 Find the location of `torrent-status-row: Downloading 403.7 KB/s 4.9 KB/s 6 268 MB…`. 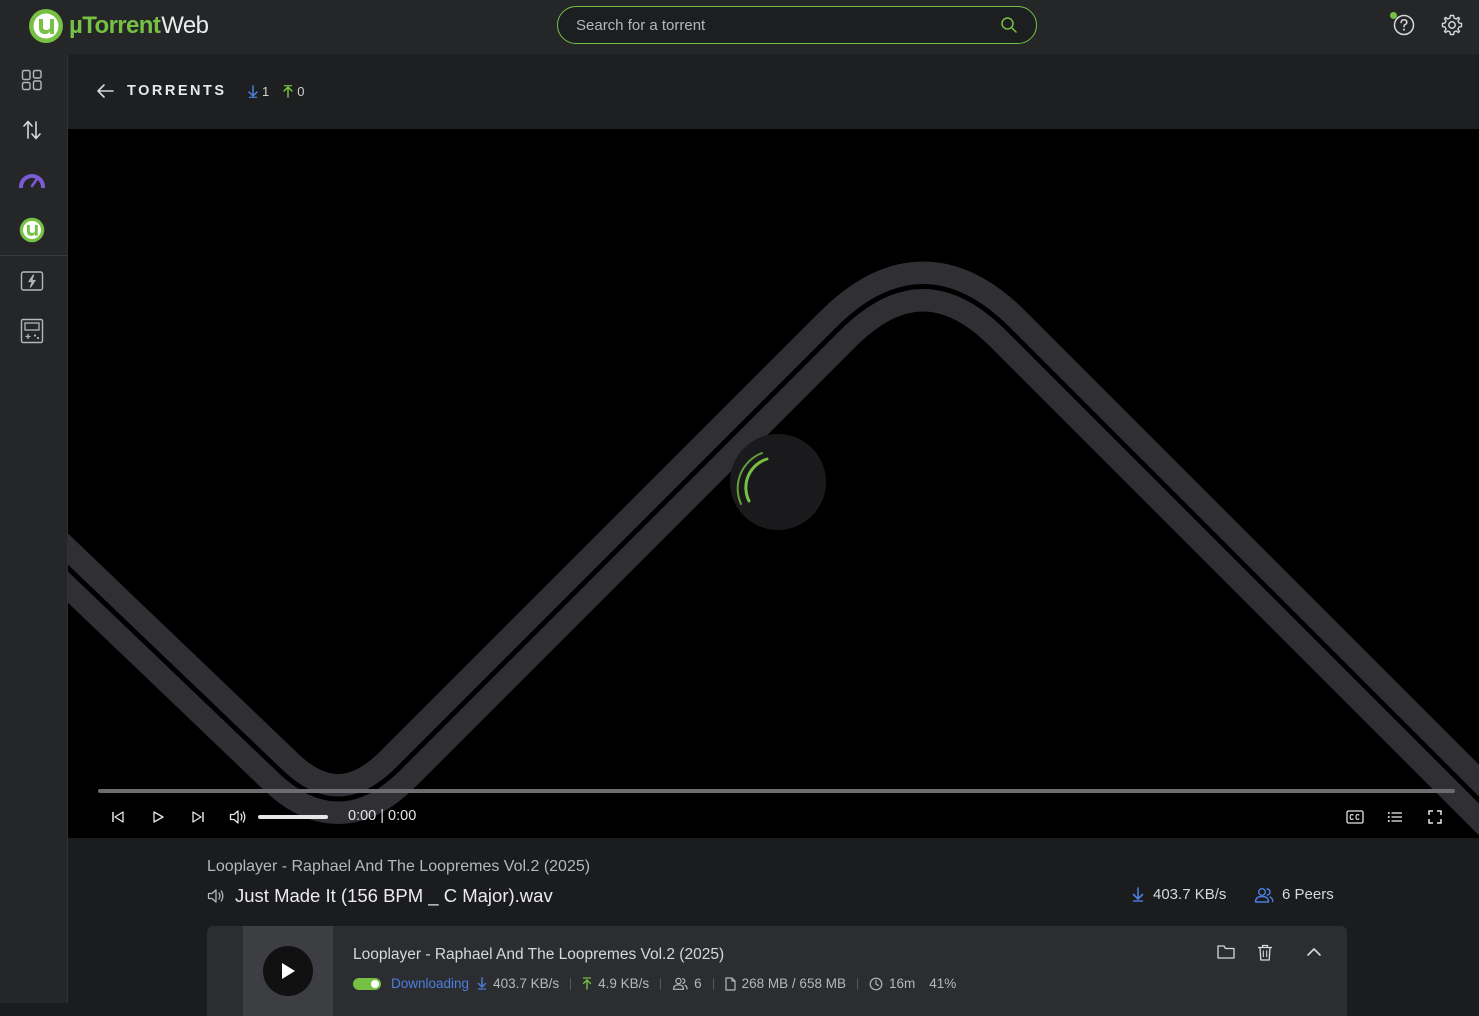

torrent-status-row: Downloading 403.7 KB/s 4.9 KB/s 6 268 MB… is located at coordinates (654, 983).